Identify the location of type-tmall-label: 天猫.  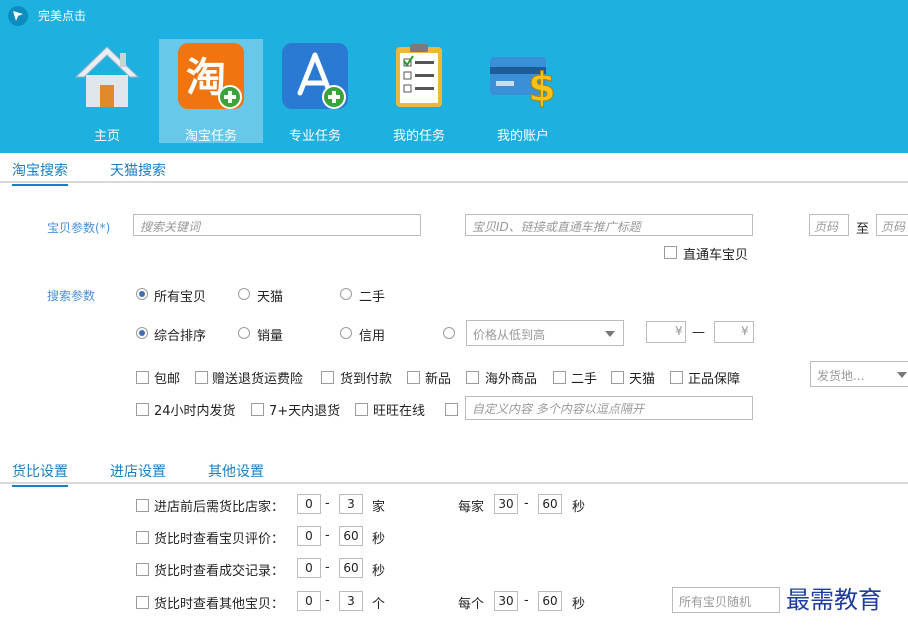
(270, 297).